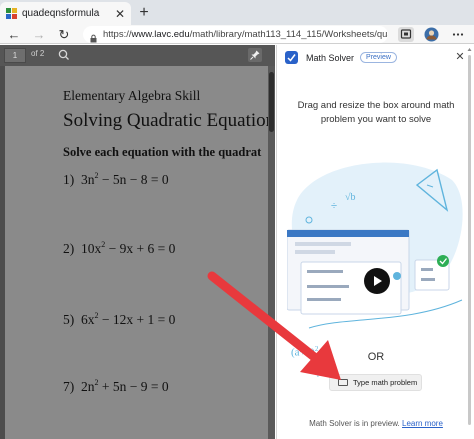 This screenshot has width=474, height=439. Describe the element at coordinates (376, 357) in the screenshot. I see `or-separator: OR` at that location.